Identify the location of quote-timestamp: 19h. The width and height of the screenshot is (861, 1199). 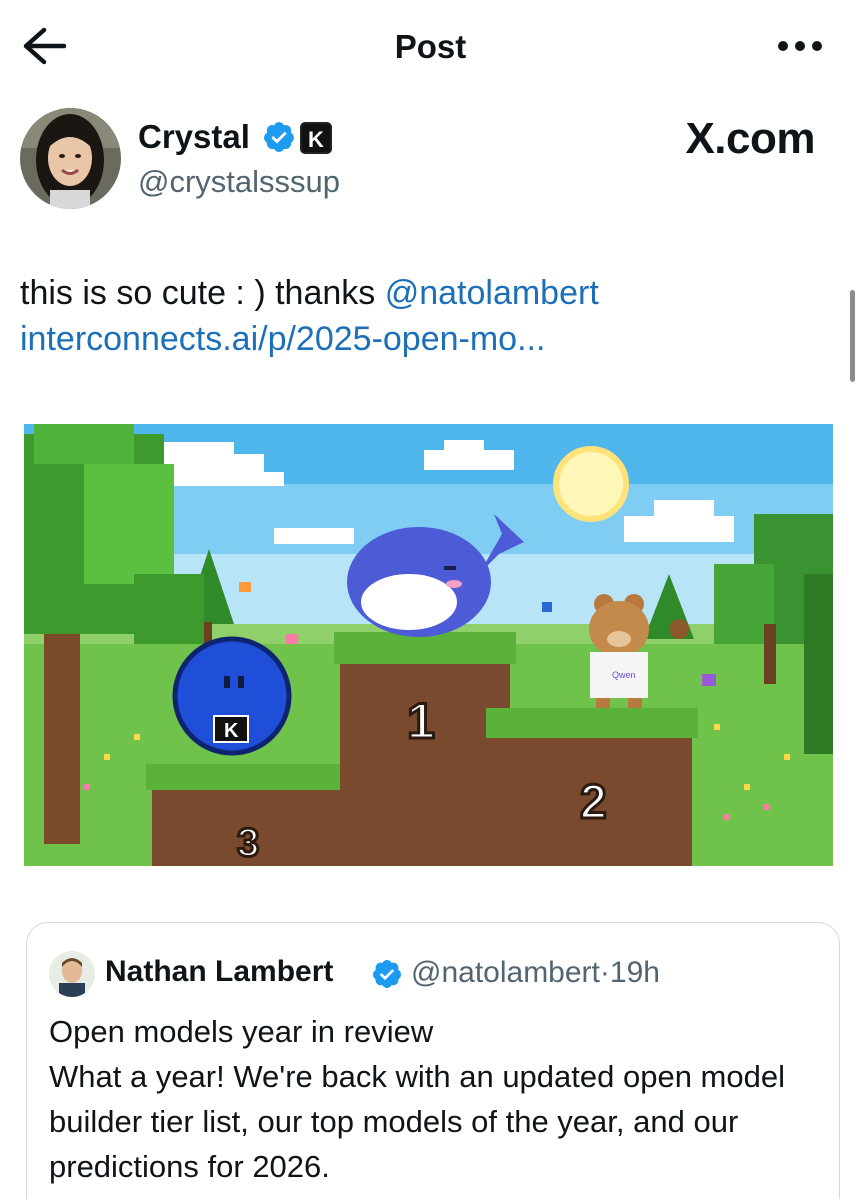
(635, 972).